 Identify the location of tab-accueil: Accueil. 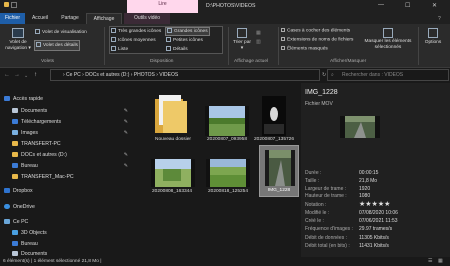
(40, 18).